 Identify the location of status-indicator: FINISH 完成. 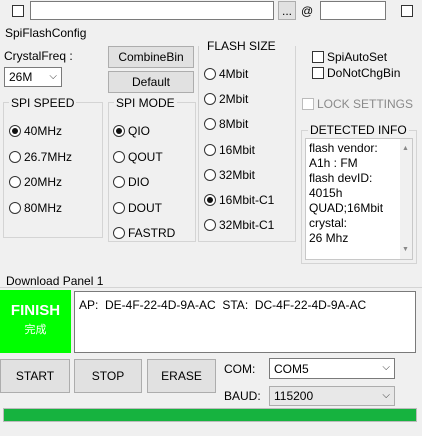
(35, 321).